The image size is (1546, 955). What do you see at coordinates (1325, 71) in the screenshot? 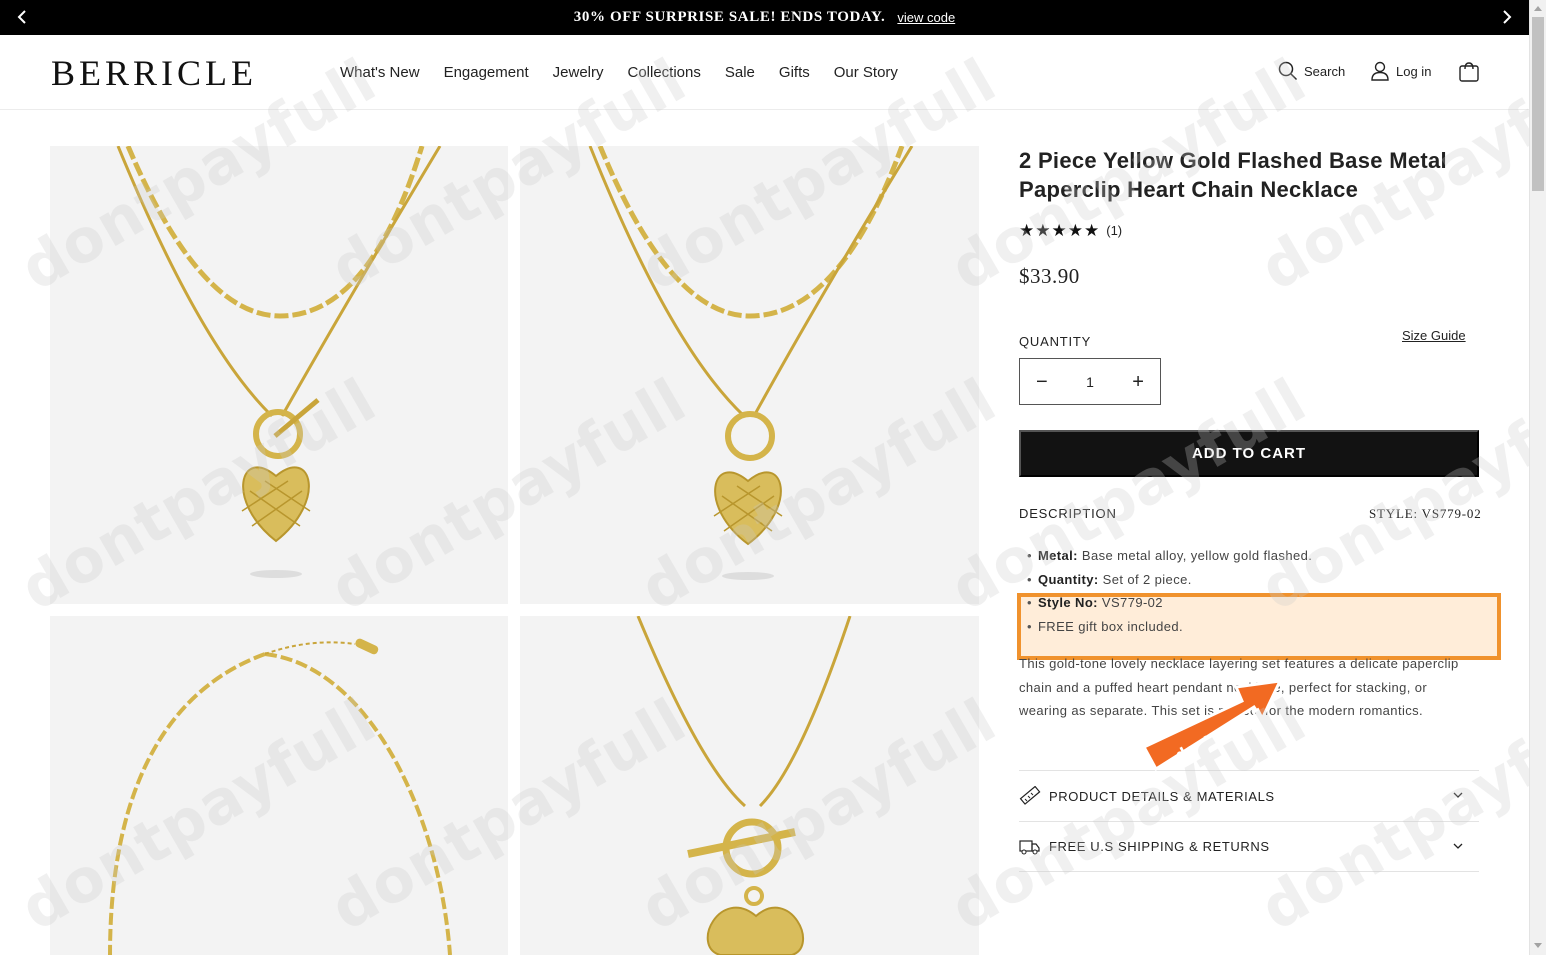
I see `search-label: Search` at bounding box center [1325, 71].